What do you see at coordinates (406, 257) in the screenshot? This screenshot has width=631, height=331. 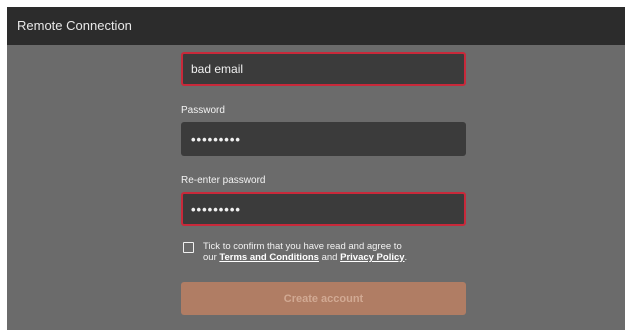 I see `terms-end: .` at bounding box center [406, 257].